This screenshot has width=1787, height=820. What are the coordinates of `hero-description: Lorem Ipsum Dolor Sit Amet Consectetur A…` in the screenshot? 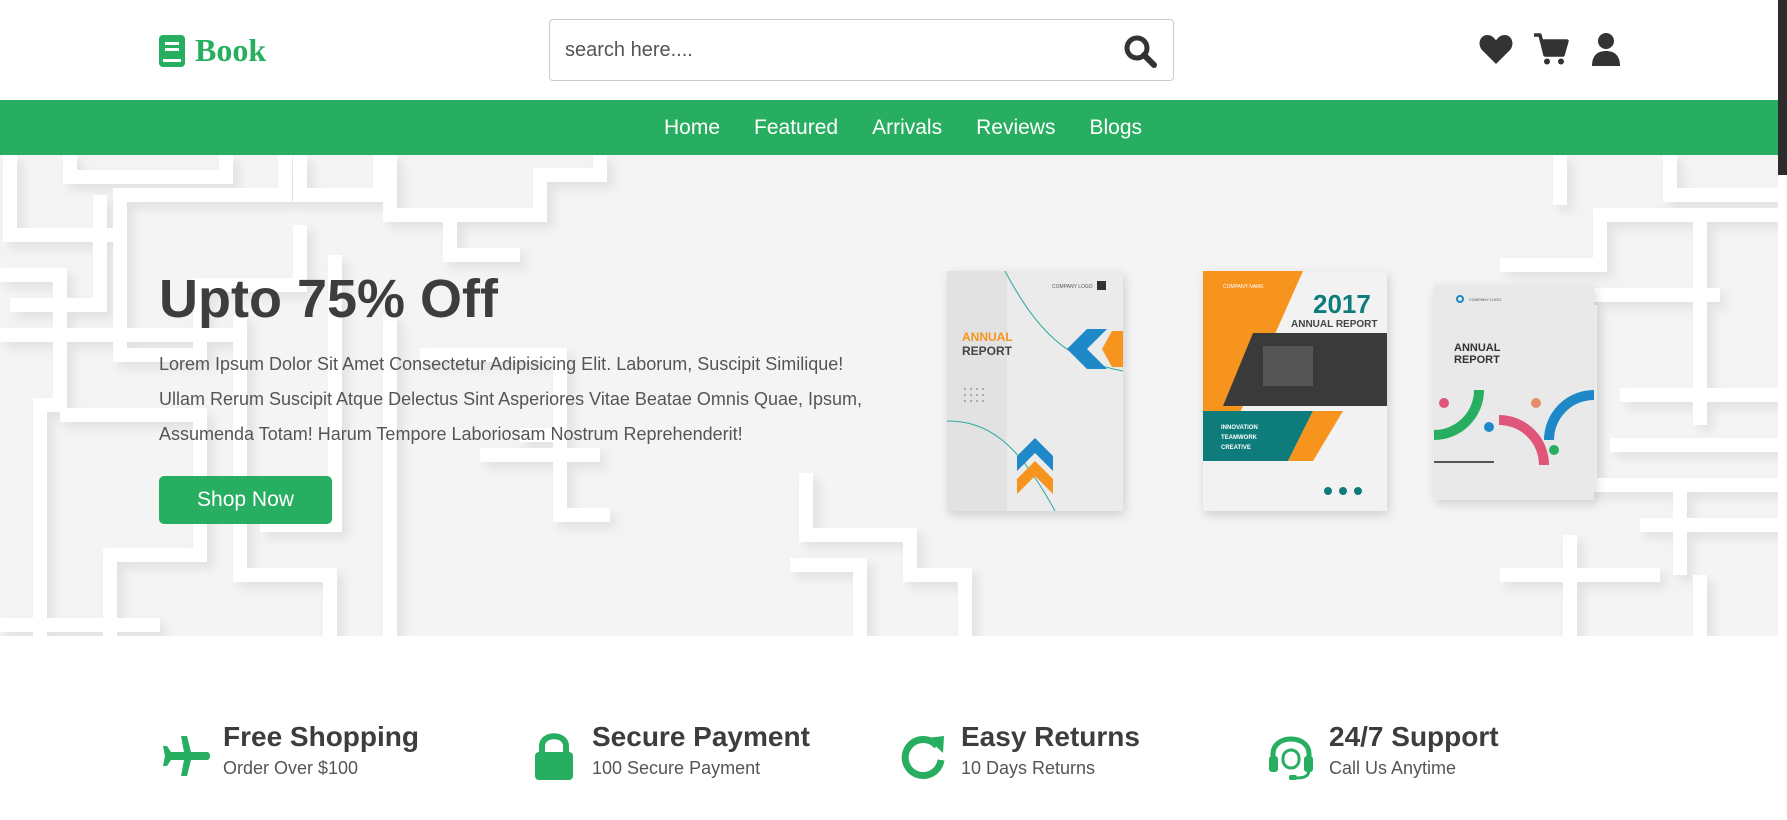 It's located at (510, 399).